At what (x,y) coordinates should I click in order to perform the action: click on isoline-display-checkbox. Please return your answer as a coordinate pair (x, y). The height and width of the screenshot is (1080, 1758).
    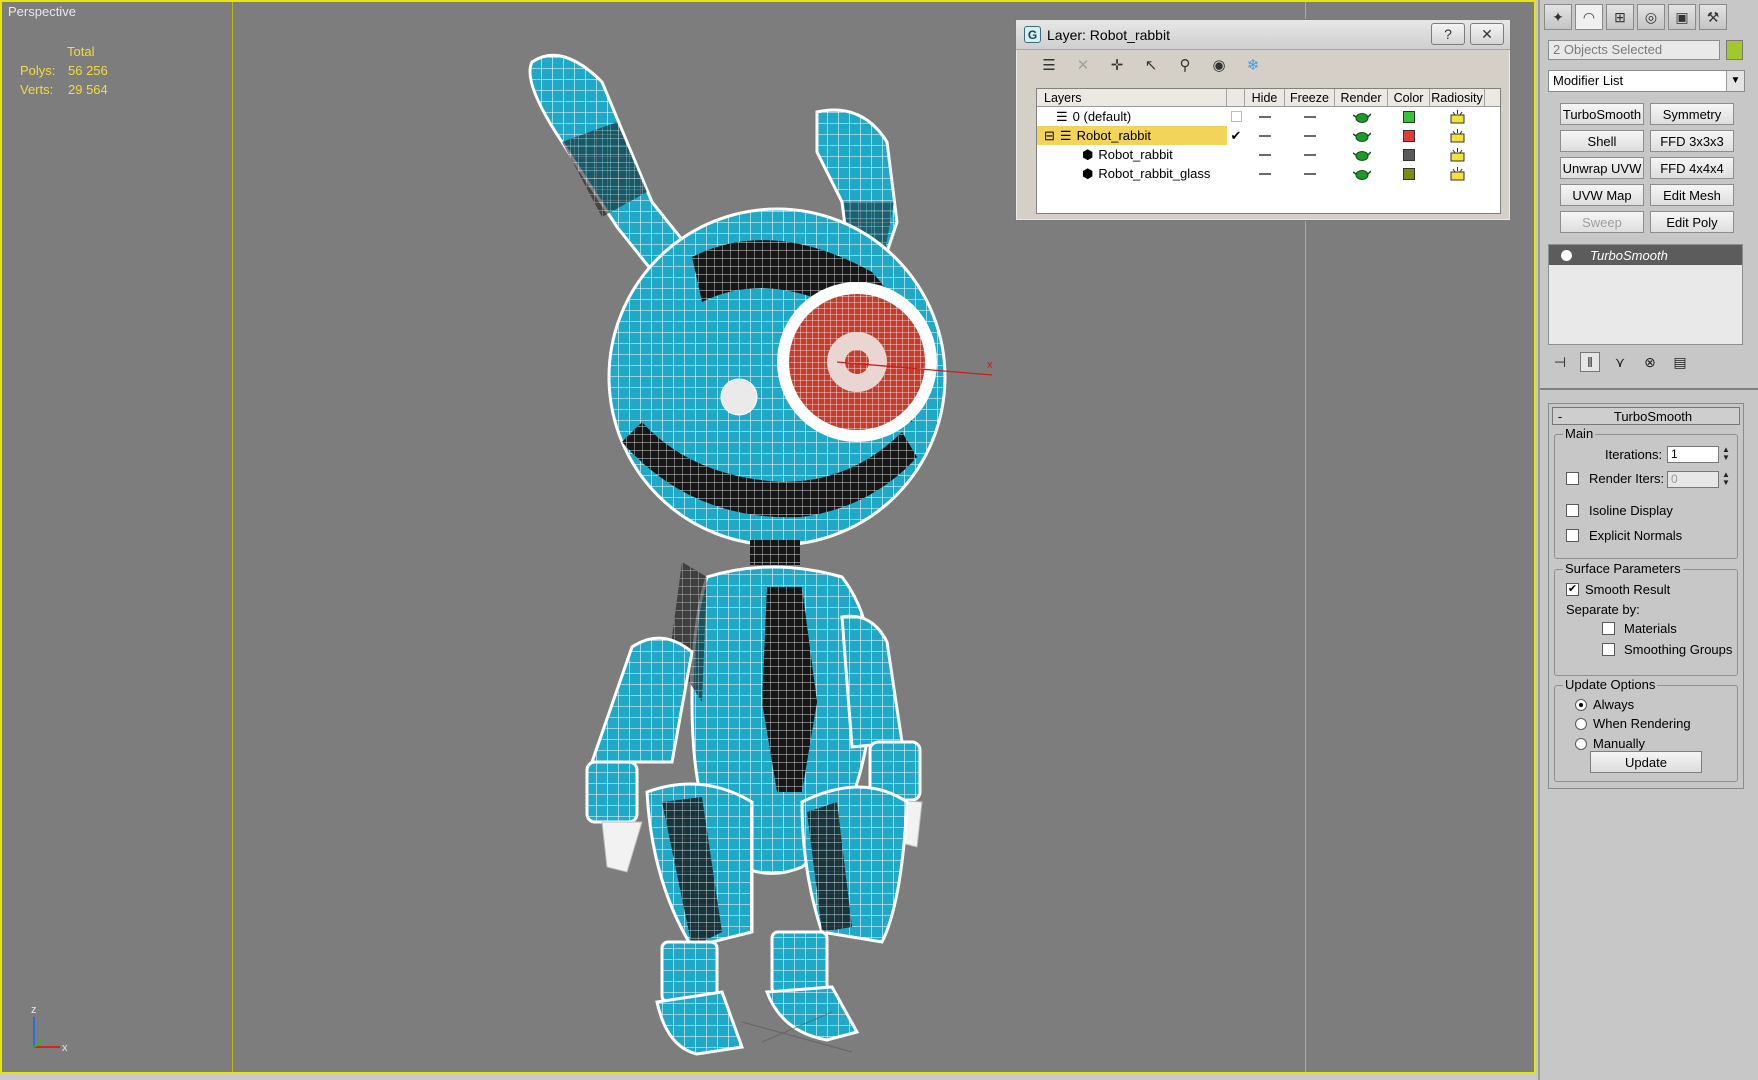
    Looking at the image, I should click on (1572, 510).